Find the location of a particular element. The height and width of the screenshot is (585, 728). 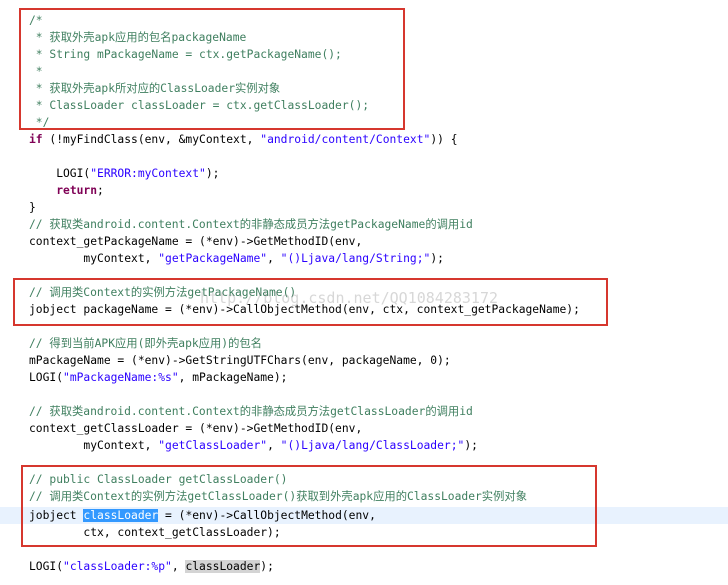

code-line: } is located at coordinates (32, 207).